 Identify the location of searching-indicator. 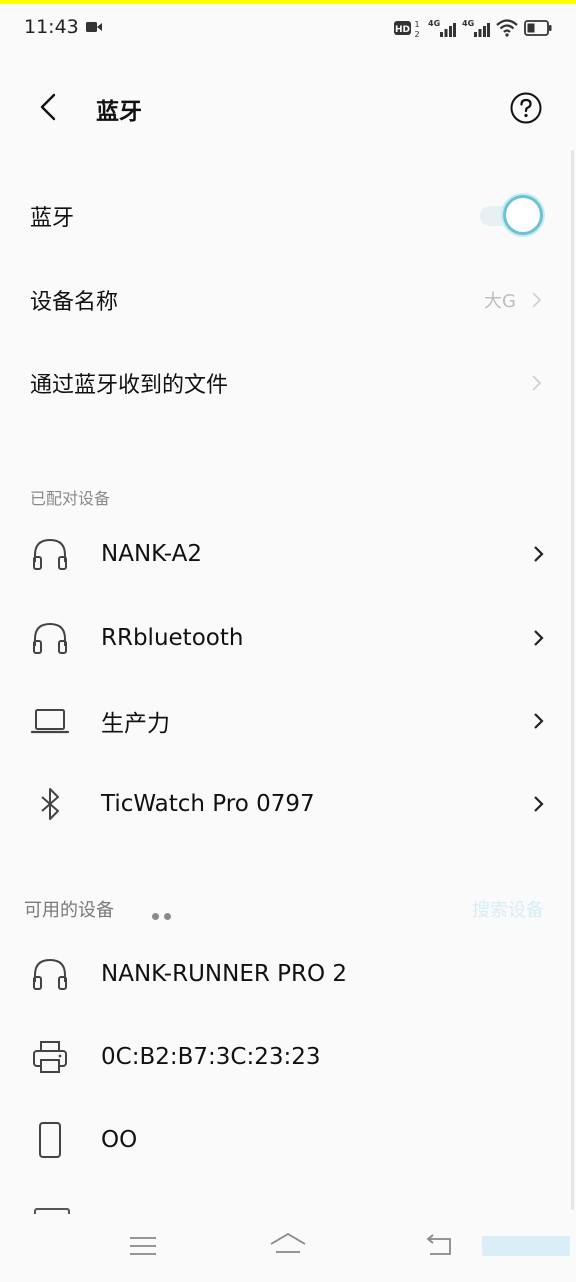
(167, 912).